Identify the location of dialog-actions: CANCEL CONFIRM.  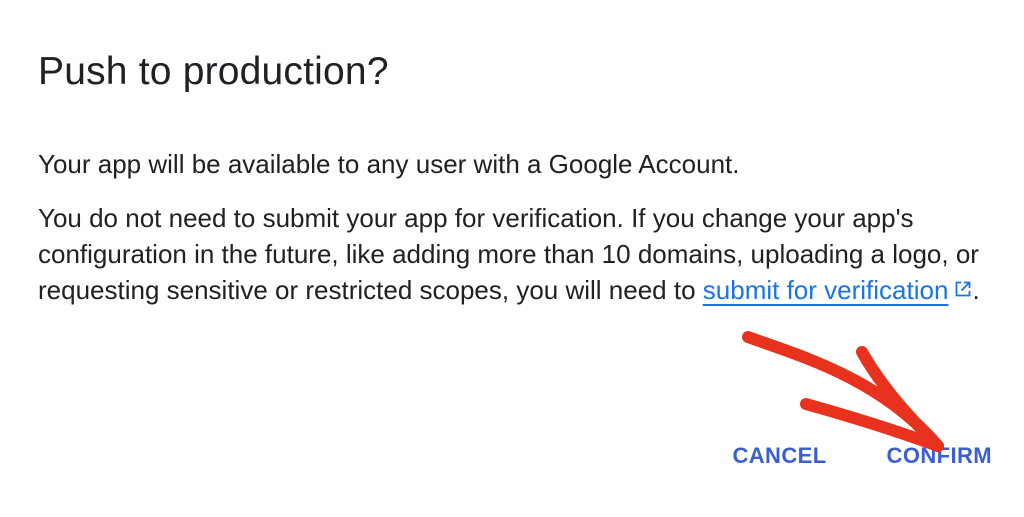
(862, 456).